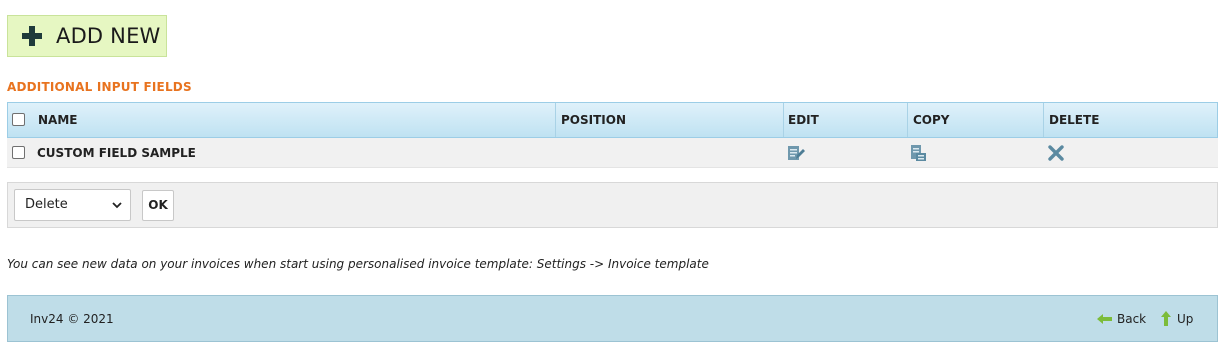  What do you see at coordinates (1185, 319) in the screenshot?
I see `up-link: Up` at bounding box center [1185, 319].